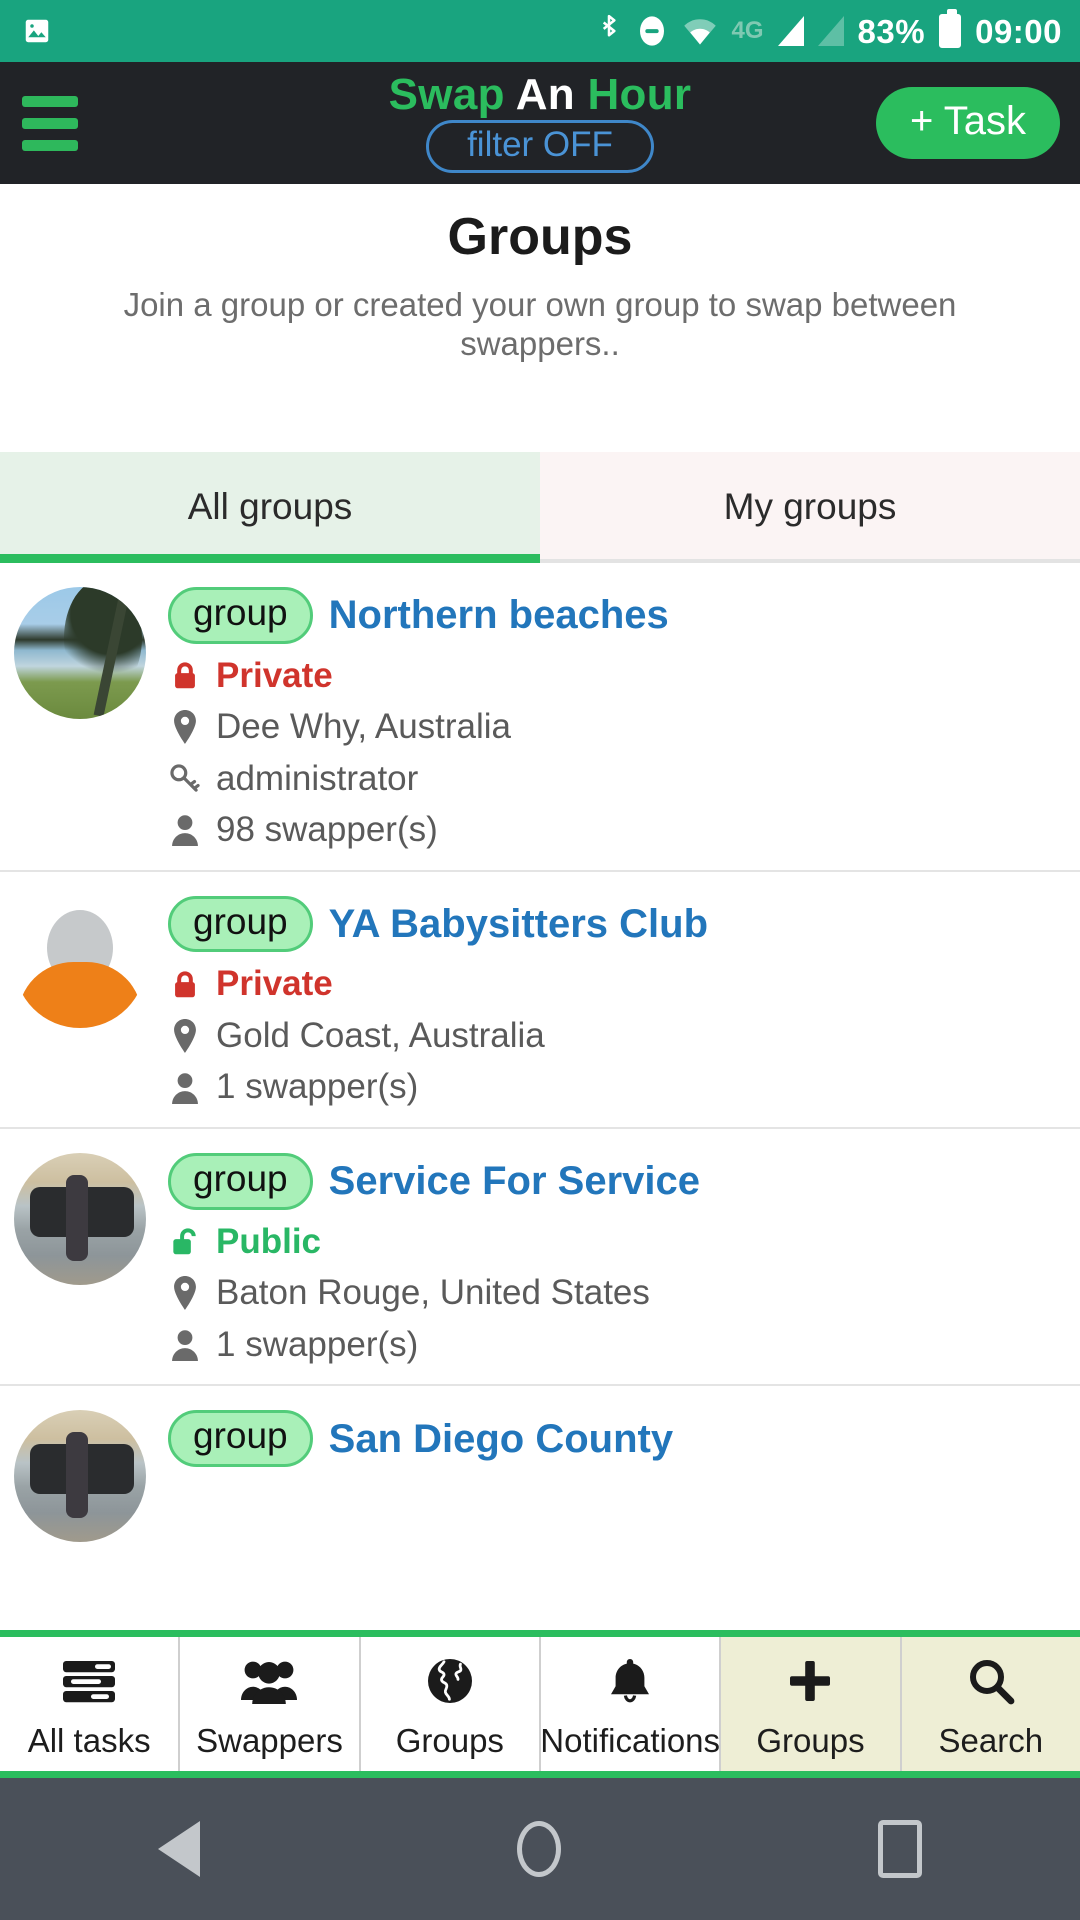 This screenshot has width=1080, height=1920. Describe the element at coordinates (450, 1681) in the screenshot. I see `globe-icon` at that location.